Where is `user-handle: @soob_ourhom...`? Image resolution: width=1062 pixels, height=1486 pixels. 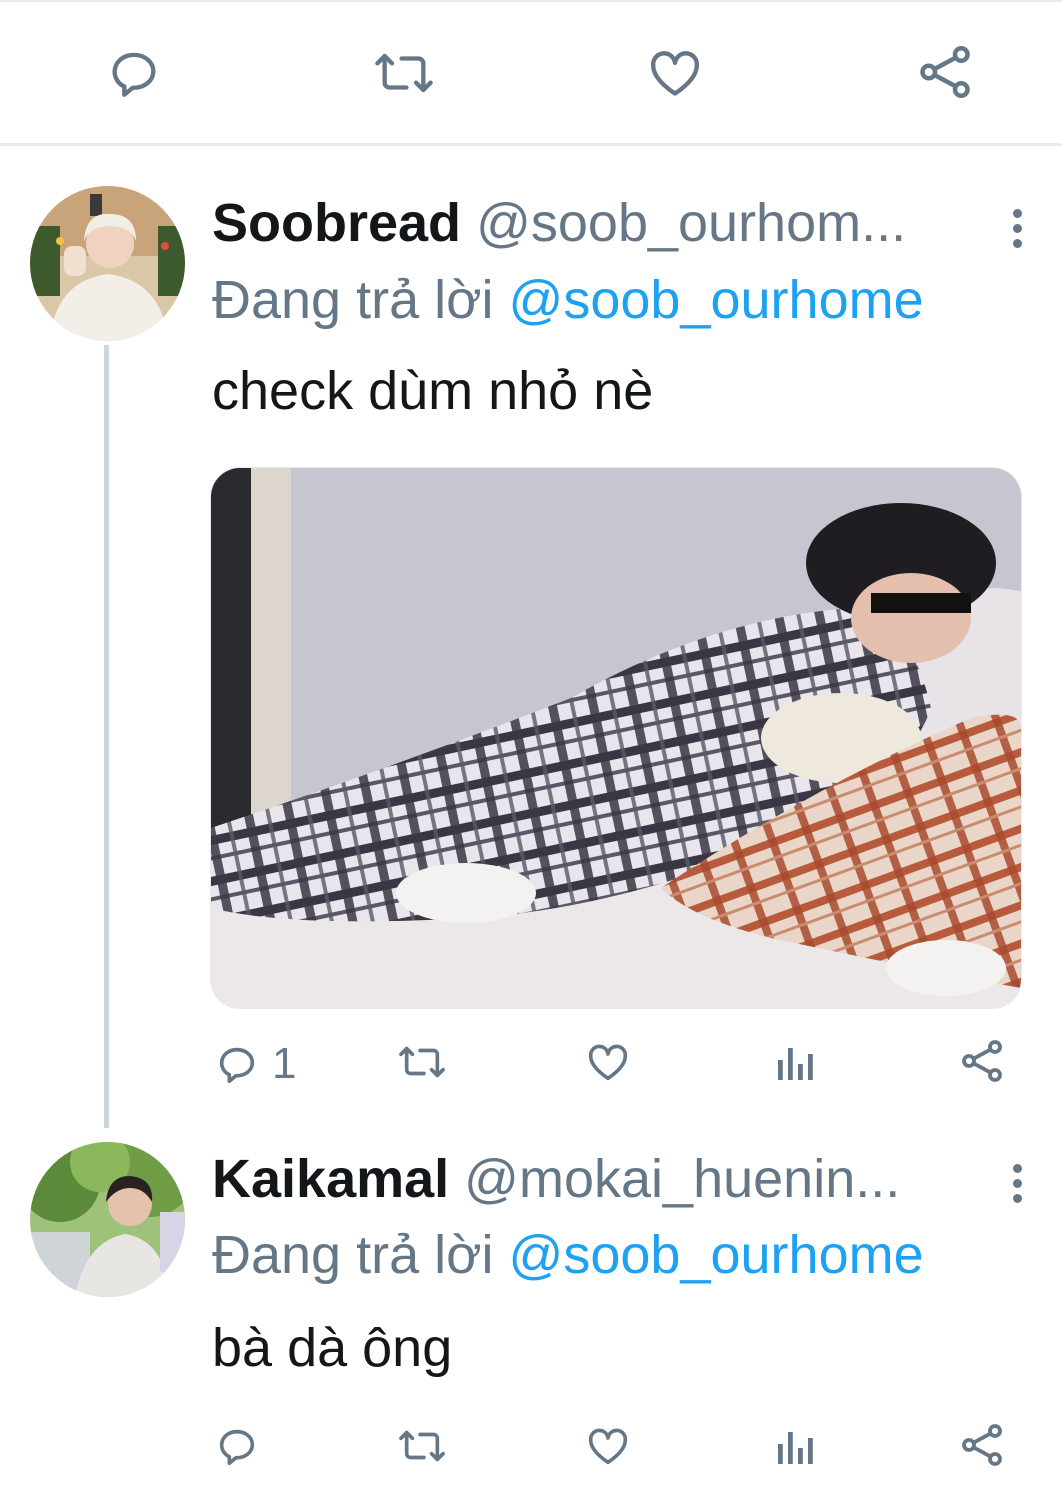
user-handle: @soob_ourhom... is located at coordinates (691, 223).